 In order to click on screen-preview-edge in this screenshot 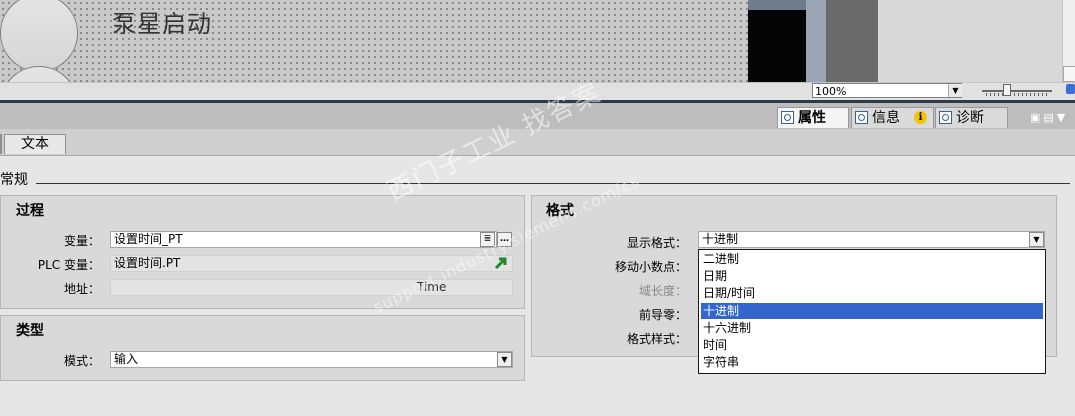, I will do `click(970, 41)`.